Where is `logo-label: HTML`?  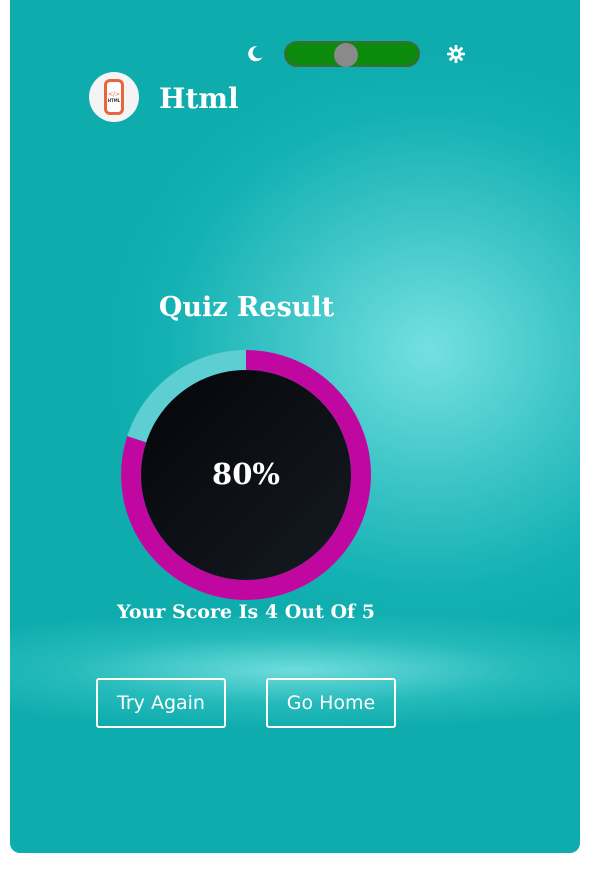
logo-label: HTML is located at coordinates (114, 100).